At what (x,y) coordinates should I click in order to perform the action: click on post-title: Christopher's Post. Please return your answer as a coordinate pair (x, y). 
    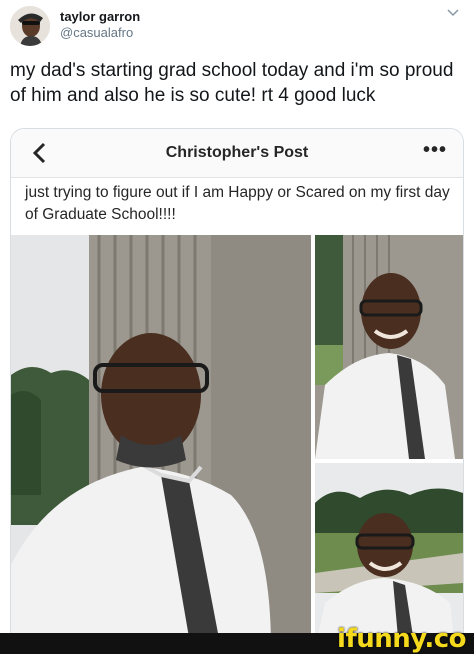
    Looking at the image, I should click on (237, 152).